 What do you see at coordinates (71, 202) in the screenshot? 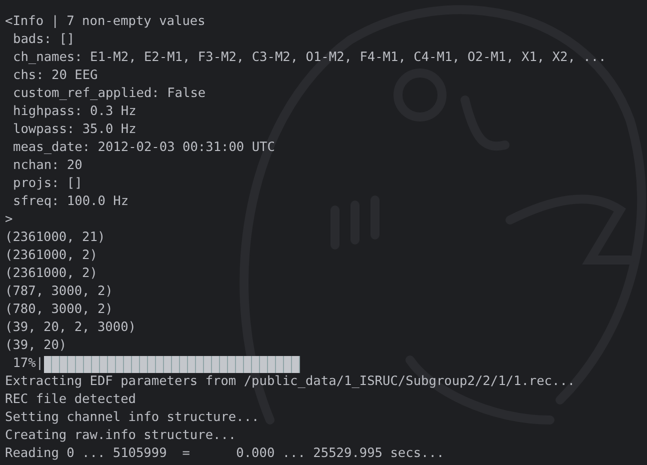
I see `info-field-line: sfreq: 100.0 Hz` at bounding box center [71, 202].